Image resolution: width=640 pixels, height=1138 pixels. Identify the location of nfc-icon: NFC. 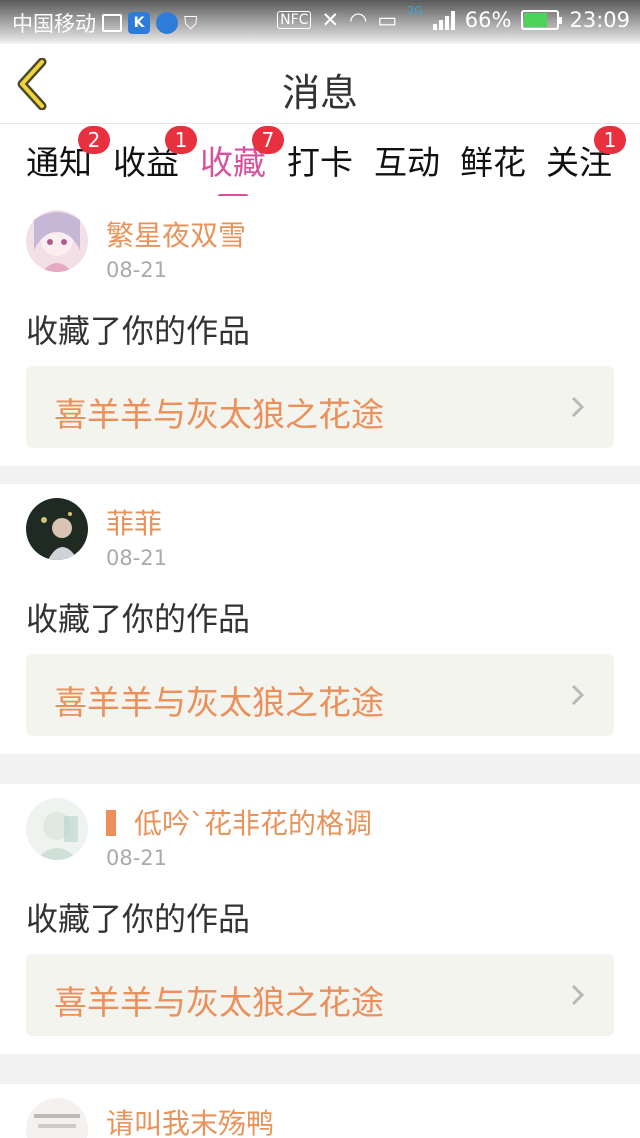
(294, 20).